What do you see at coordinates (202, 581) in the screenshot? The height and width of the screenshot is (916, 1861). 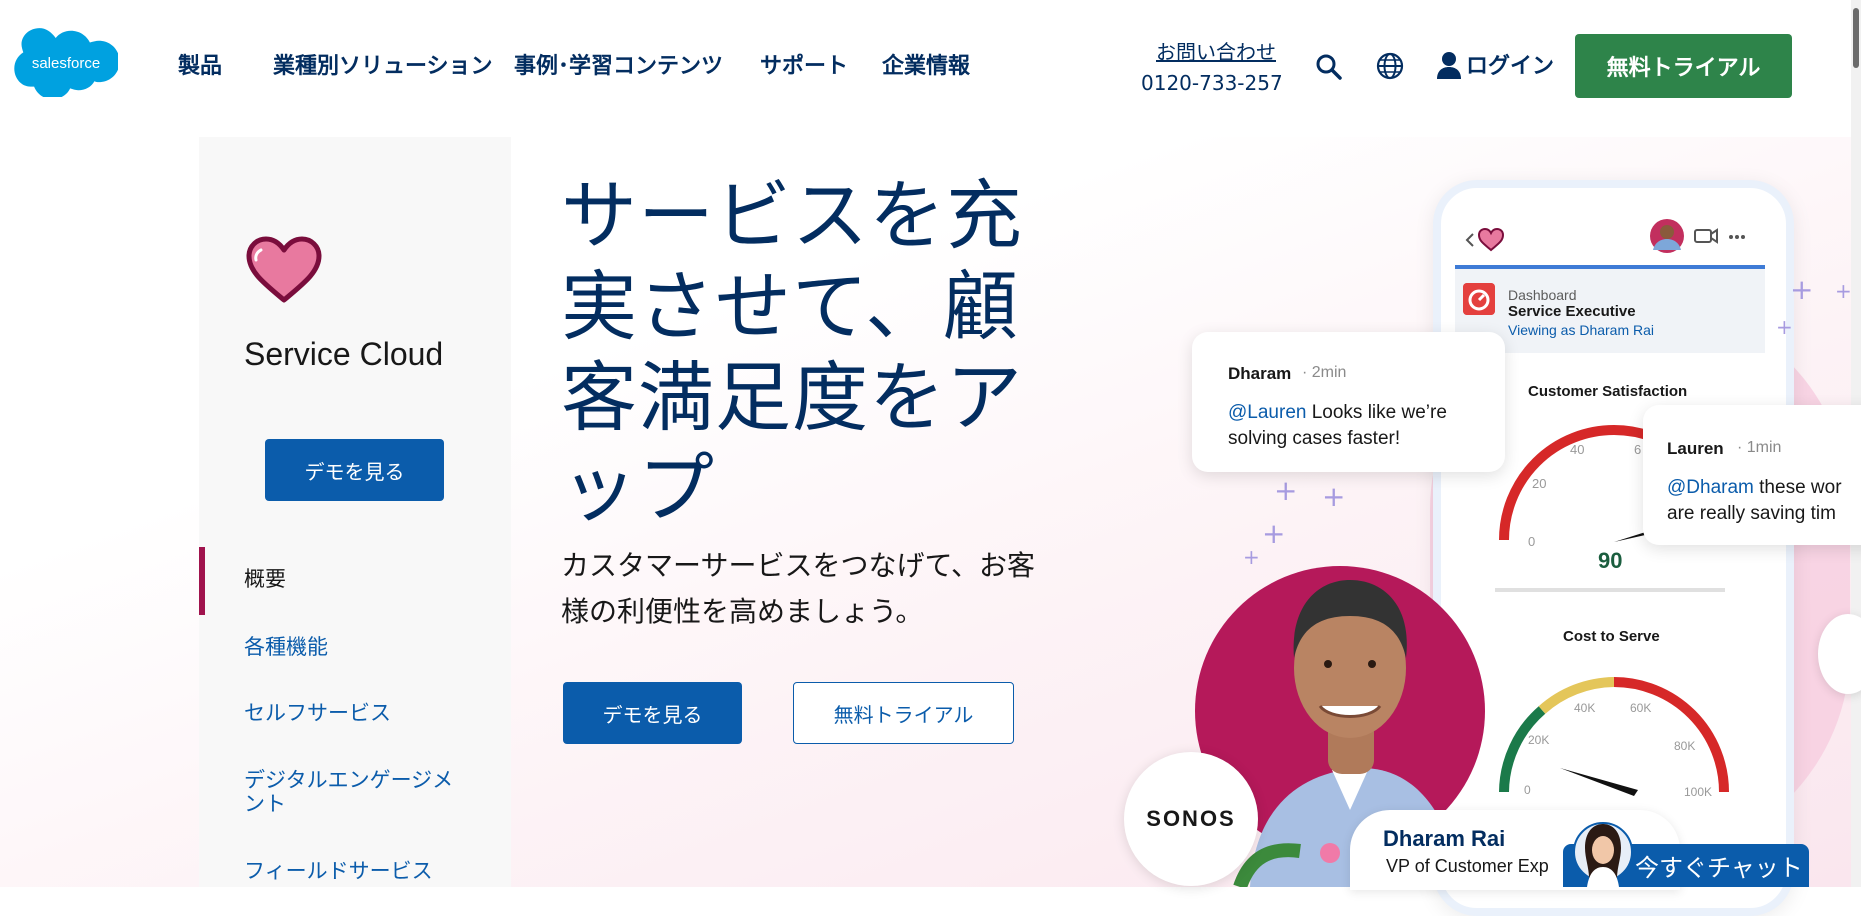 I see `active-indicator` at bounding box center [202, 581].